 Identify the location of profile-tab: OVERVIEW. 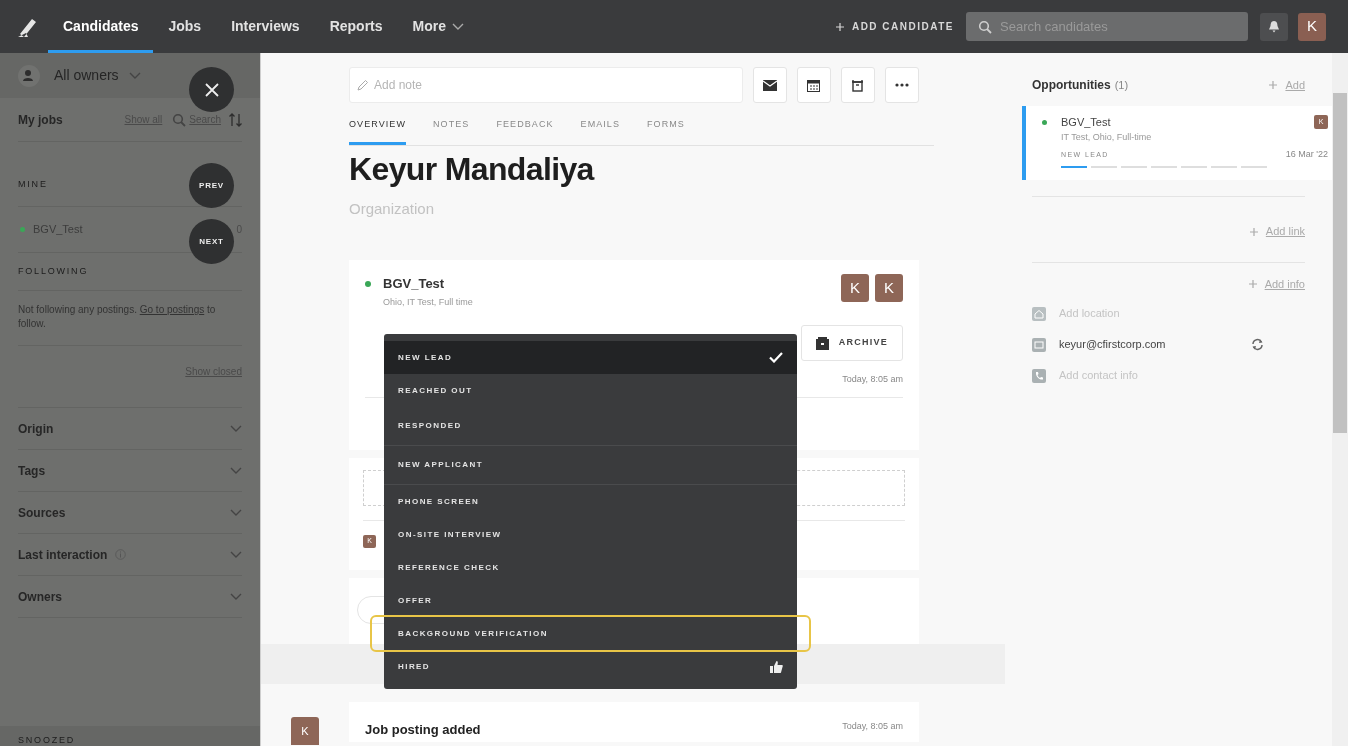
(377, 131).